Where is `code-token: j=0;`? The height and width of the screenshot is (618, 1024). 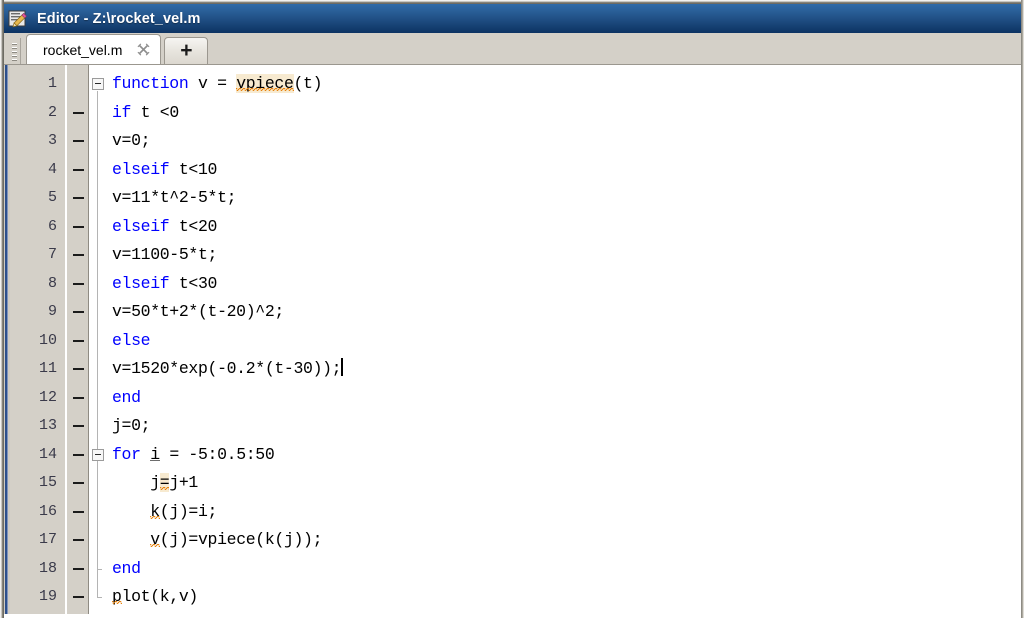 code-token: j=0; is located at coordinates (131, 425).